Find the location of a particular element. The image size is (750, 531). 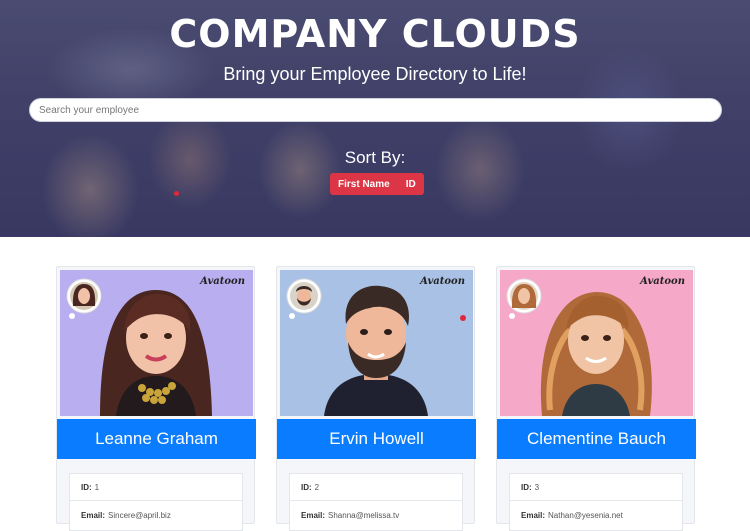

employee-name: Clementine Bauch is located at coordinates (596, 439).